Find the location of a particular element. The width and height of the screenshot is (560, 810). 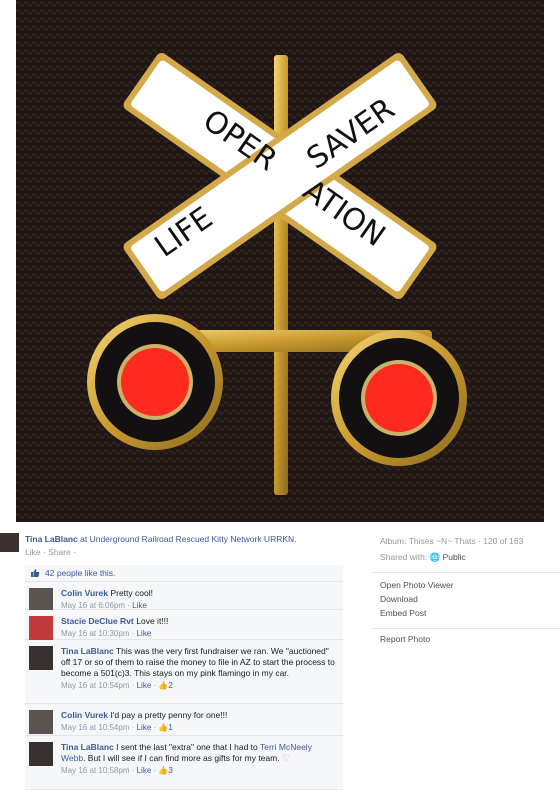

comment-time: May 16 at 10:30pm is located at coordinates (95, 633).